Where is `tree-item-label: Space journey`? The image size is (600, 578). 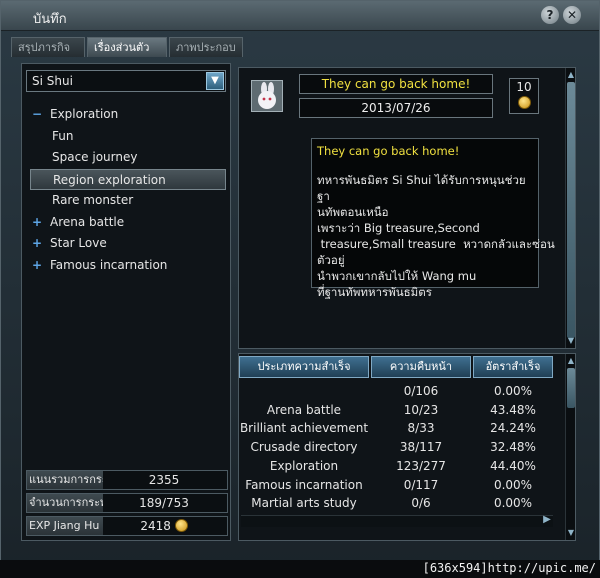
tree-item-label: Space journey is located at coordinates (95, 157).